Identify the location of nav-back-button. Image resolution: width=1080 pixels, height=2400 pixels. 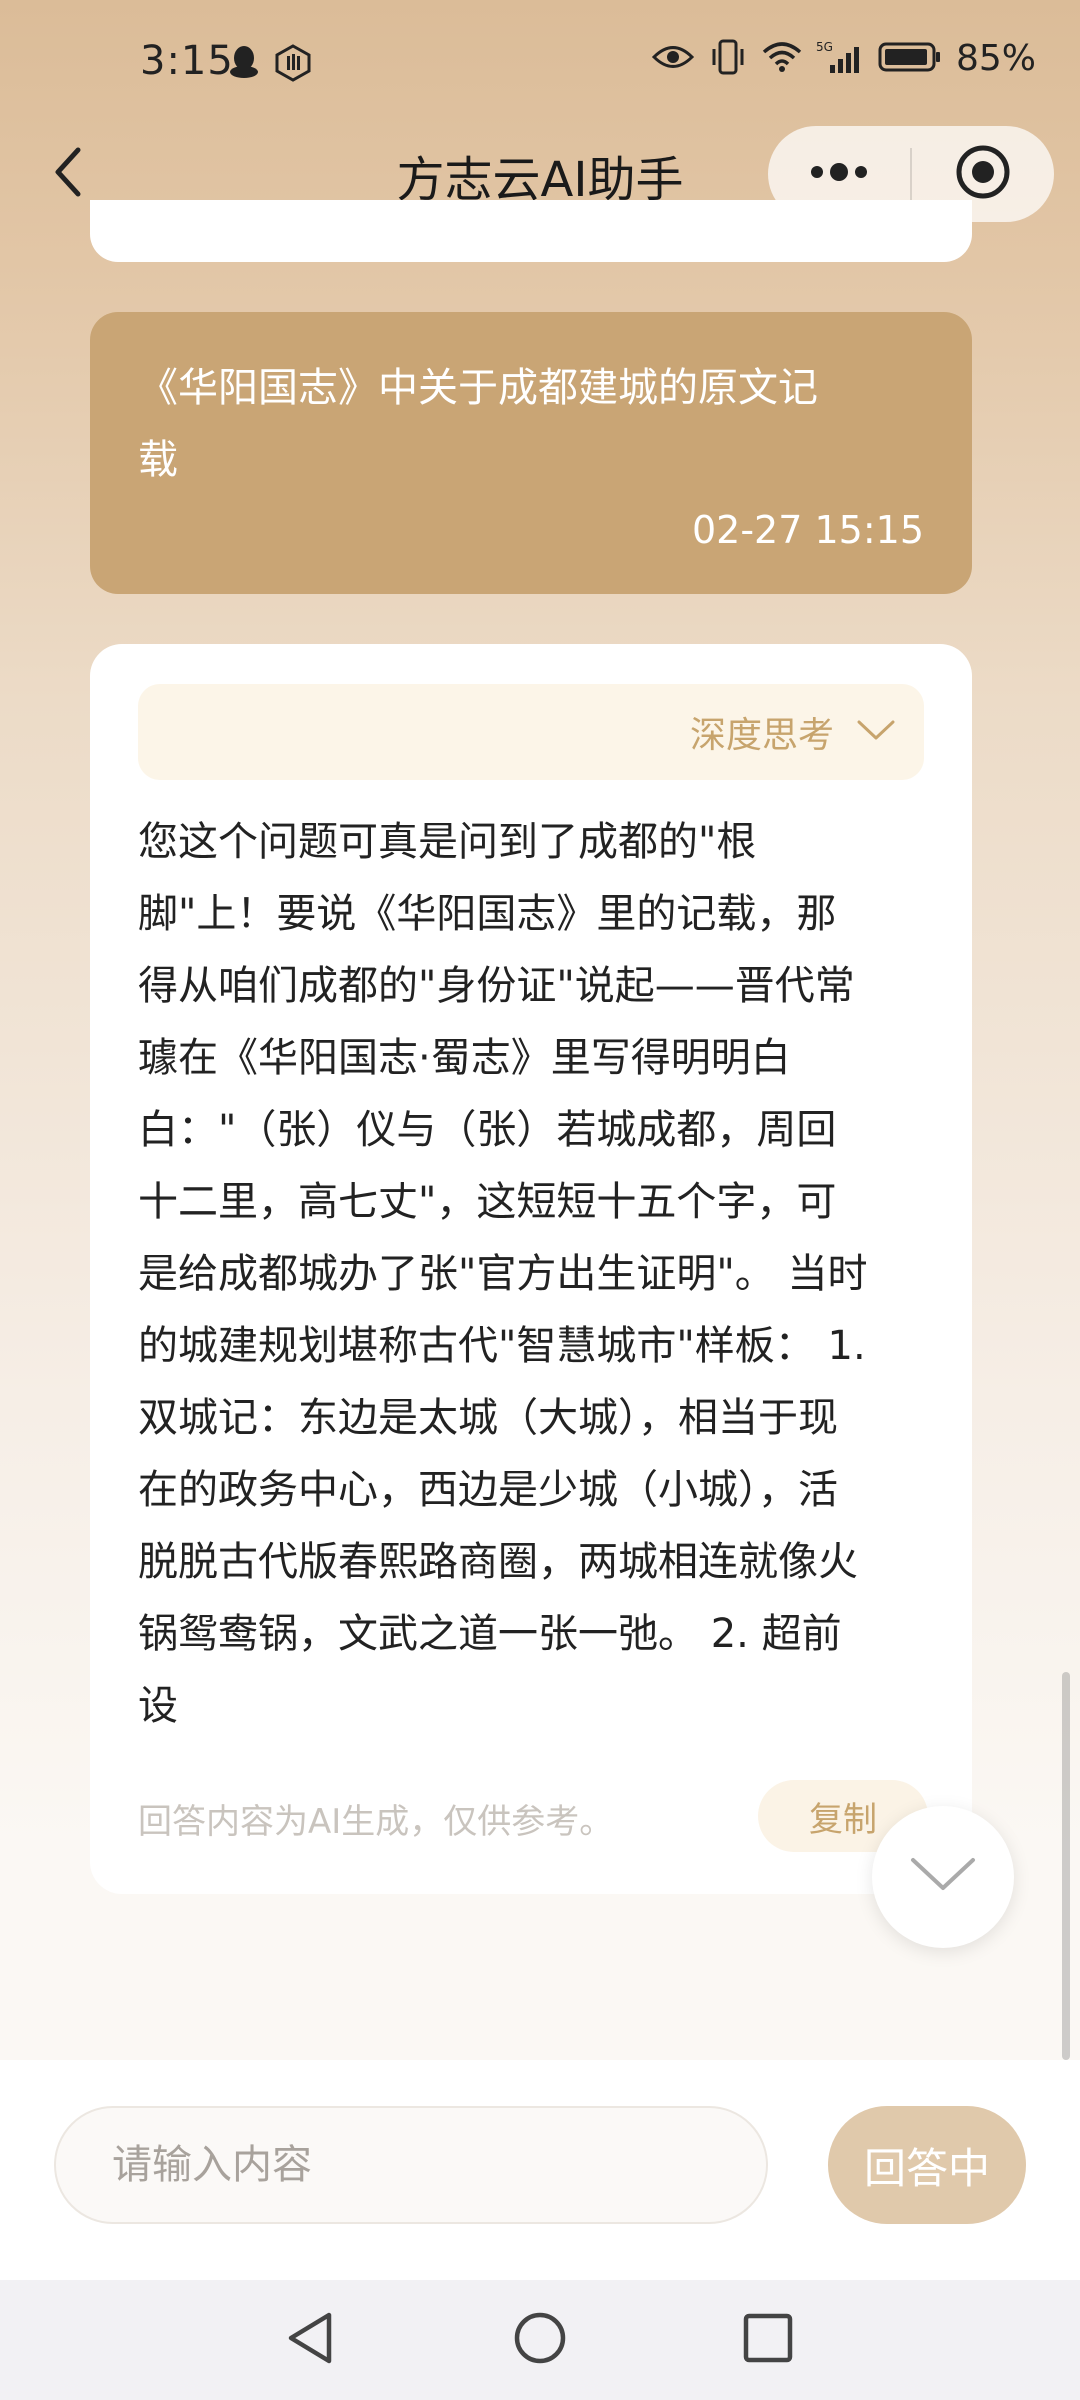
(310, 2340).